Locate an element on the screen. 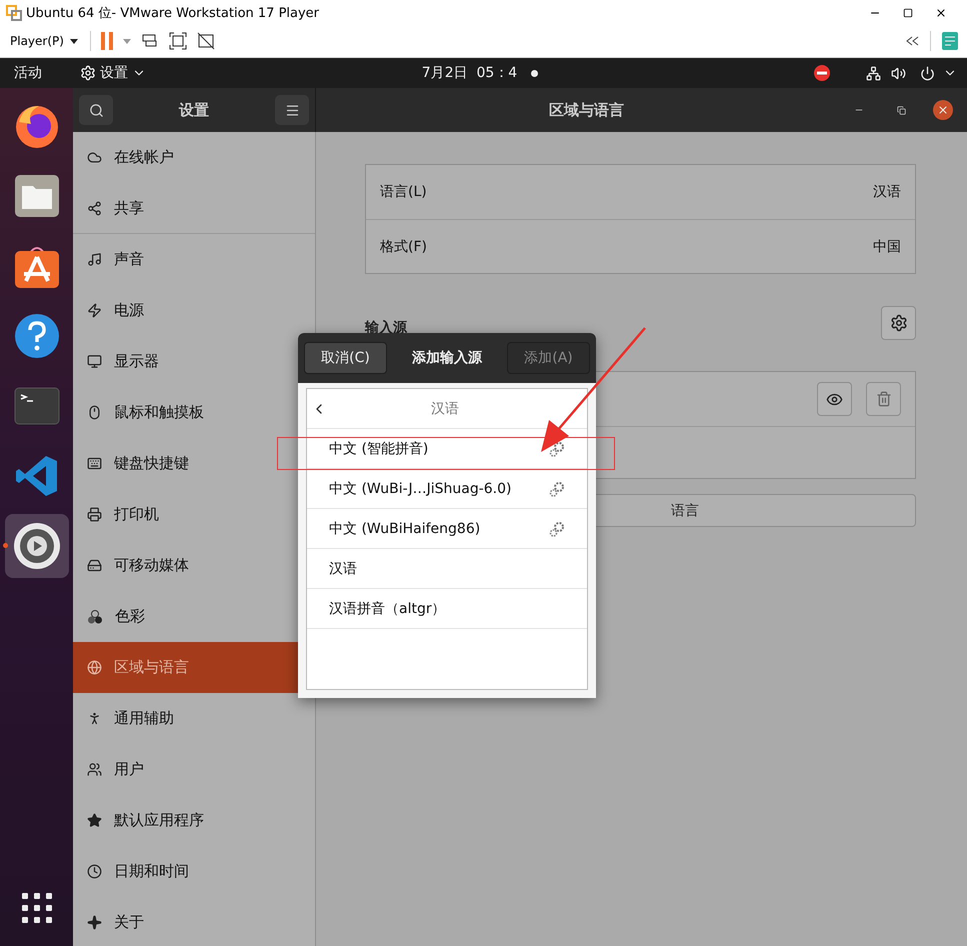 The height and width of the screenshot is (946, 967). row-label: 格式(F) is located at coordinates (403, 247).